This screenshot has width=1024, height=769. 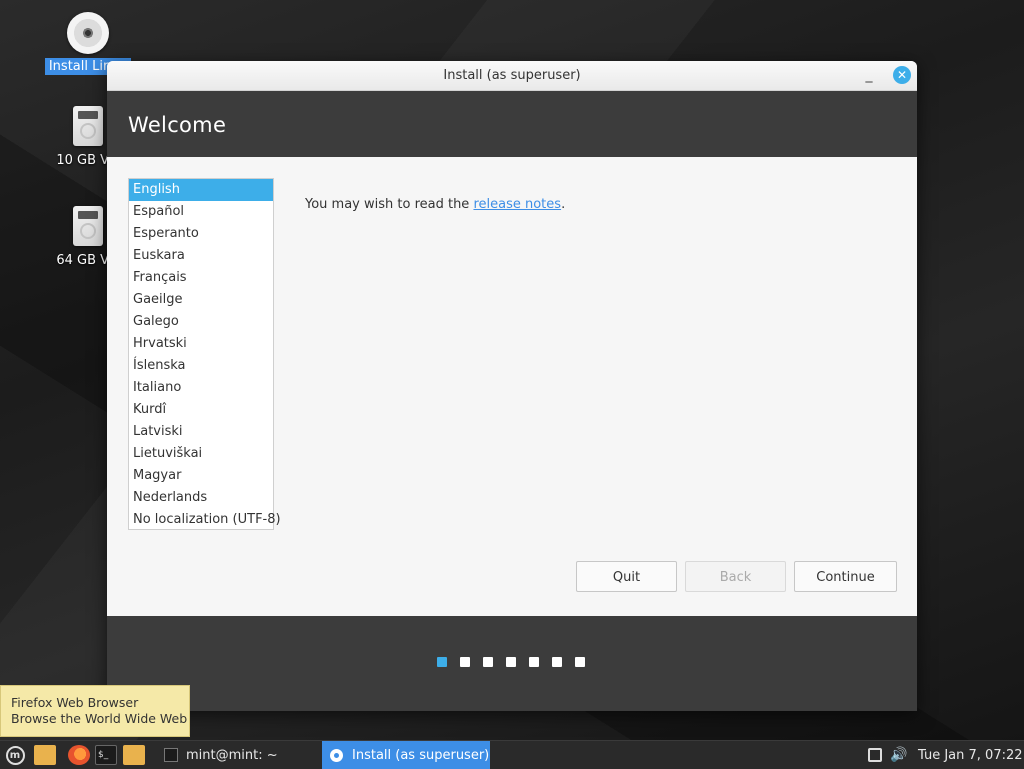 I want to click on taskbar-item-installer: Install (as superuser), so click(x=406, y=755).